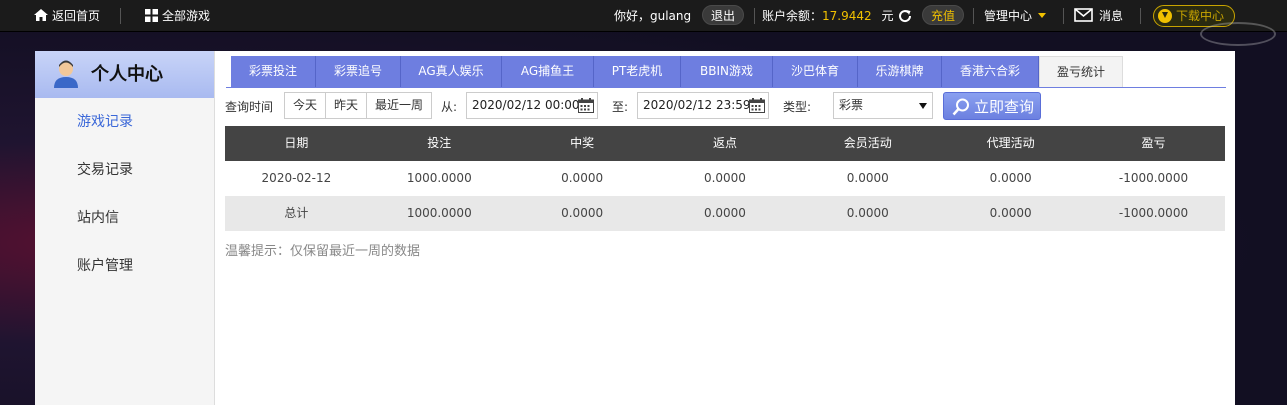  I want to click on header-win: 中奖, so click(582, 143).